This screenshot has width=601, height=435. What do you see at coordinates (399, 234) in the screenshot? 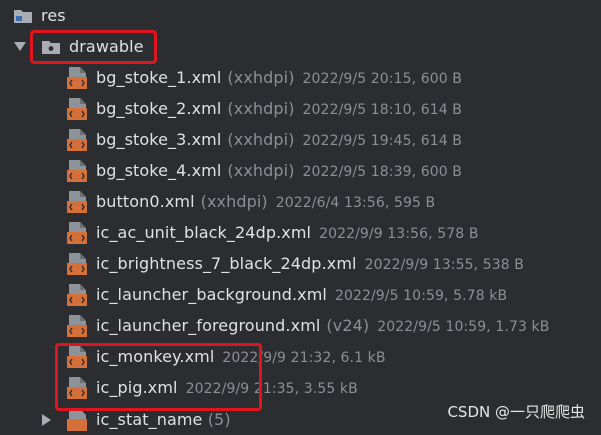
I see `file-meta: 2022/9/9 13:56, 578 B` at bounding box center [399, 234].